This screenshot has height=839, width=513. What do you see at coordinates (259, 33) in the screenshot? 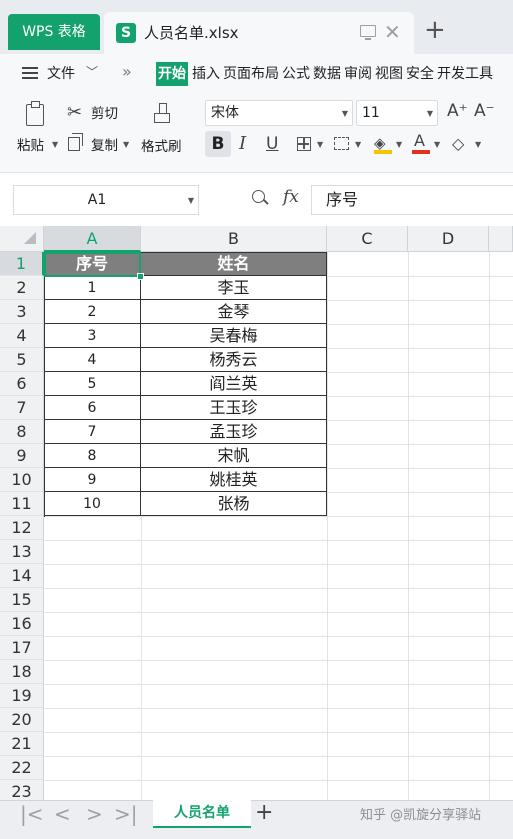
I see `document-tab: S 人员名单.xlsx ✕` at bounding box center [259, 33].